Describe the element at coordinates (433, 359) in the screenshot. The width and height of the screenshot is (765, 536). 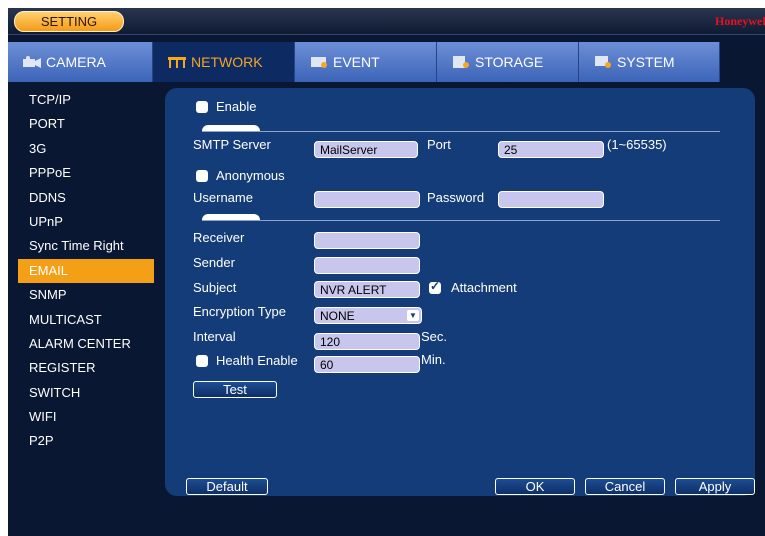
I see `health-interval-unit: Min.` at that location.